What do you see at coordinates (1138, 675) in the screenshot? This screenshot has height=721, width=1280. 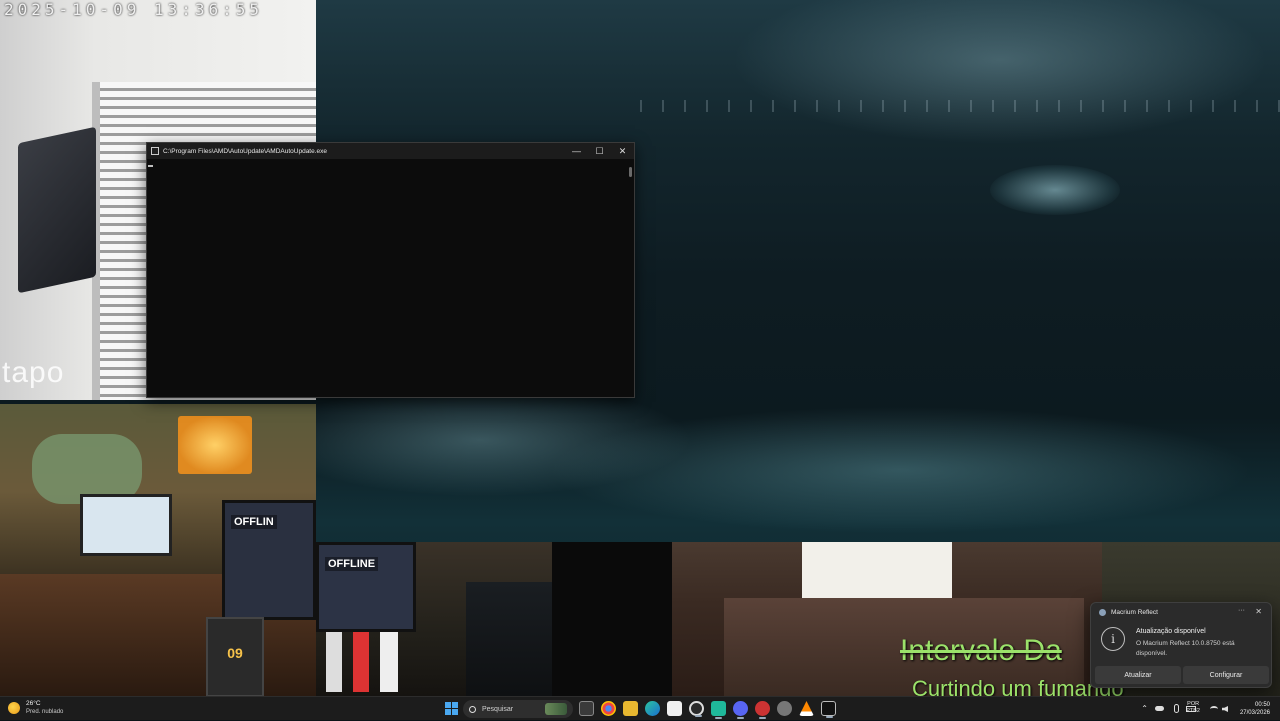 I see `update-button: Atualizar` at bounding box center [1138, 675].